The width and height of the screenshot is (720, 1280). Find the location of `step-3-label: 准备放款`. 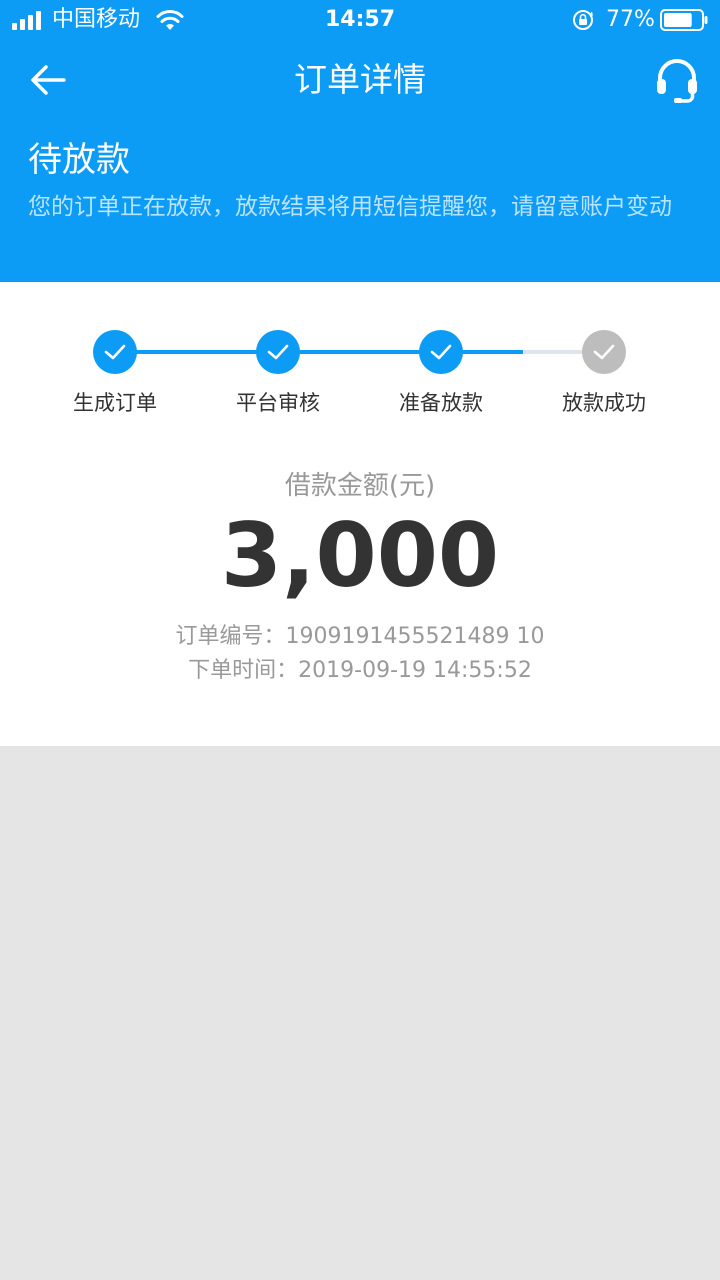

step-3-label: 准备放款 is located at coordinates (441, 403).